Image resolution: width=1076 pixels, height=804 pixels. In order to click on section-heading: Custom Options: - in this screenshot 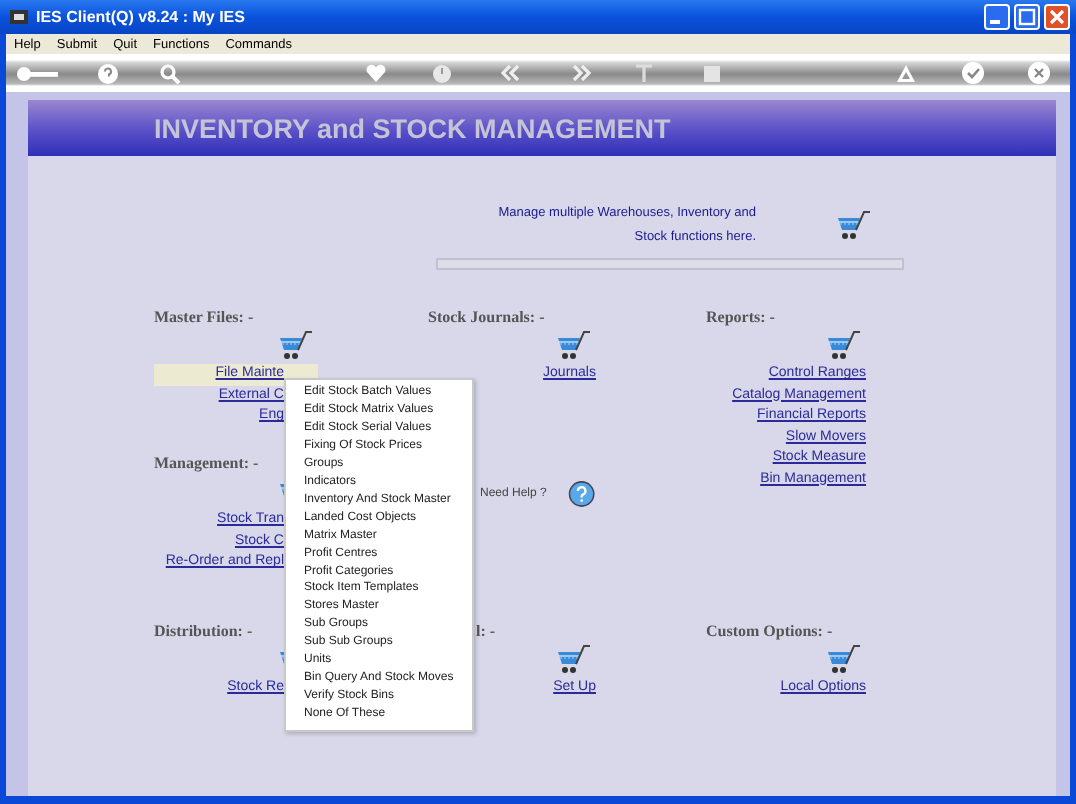, I will do `click(769, 632)`.